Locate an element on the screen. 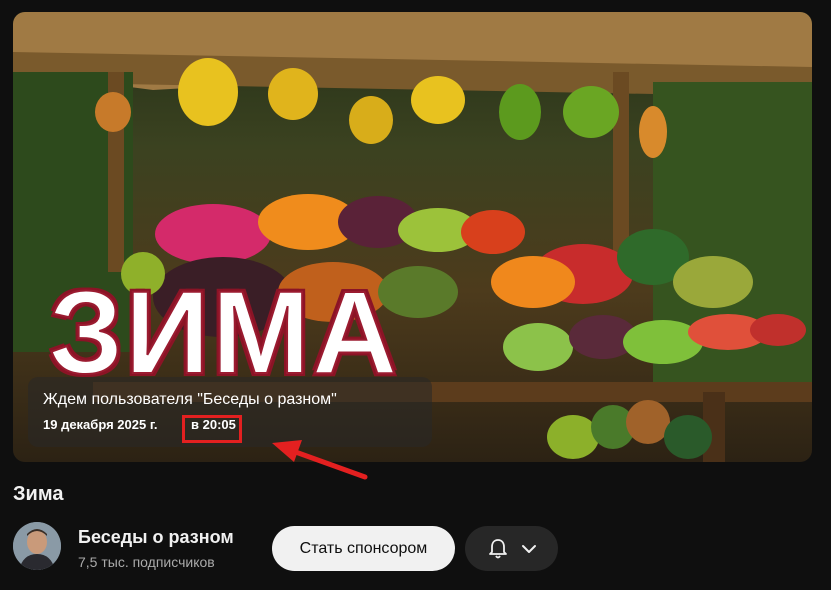  premiere-waiting-text: Ждем пользователя "Беседы о разном" is located at coordinates (190, 399).